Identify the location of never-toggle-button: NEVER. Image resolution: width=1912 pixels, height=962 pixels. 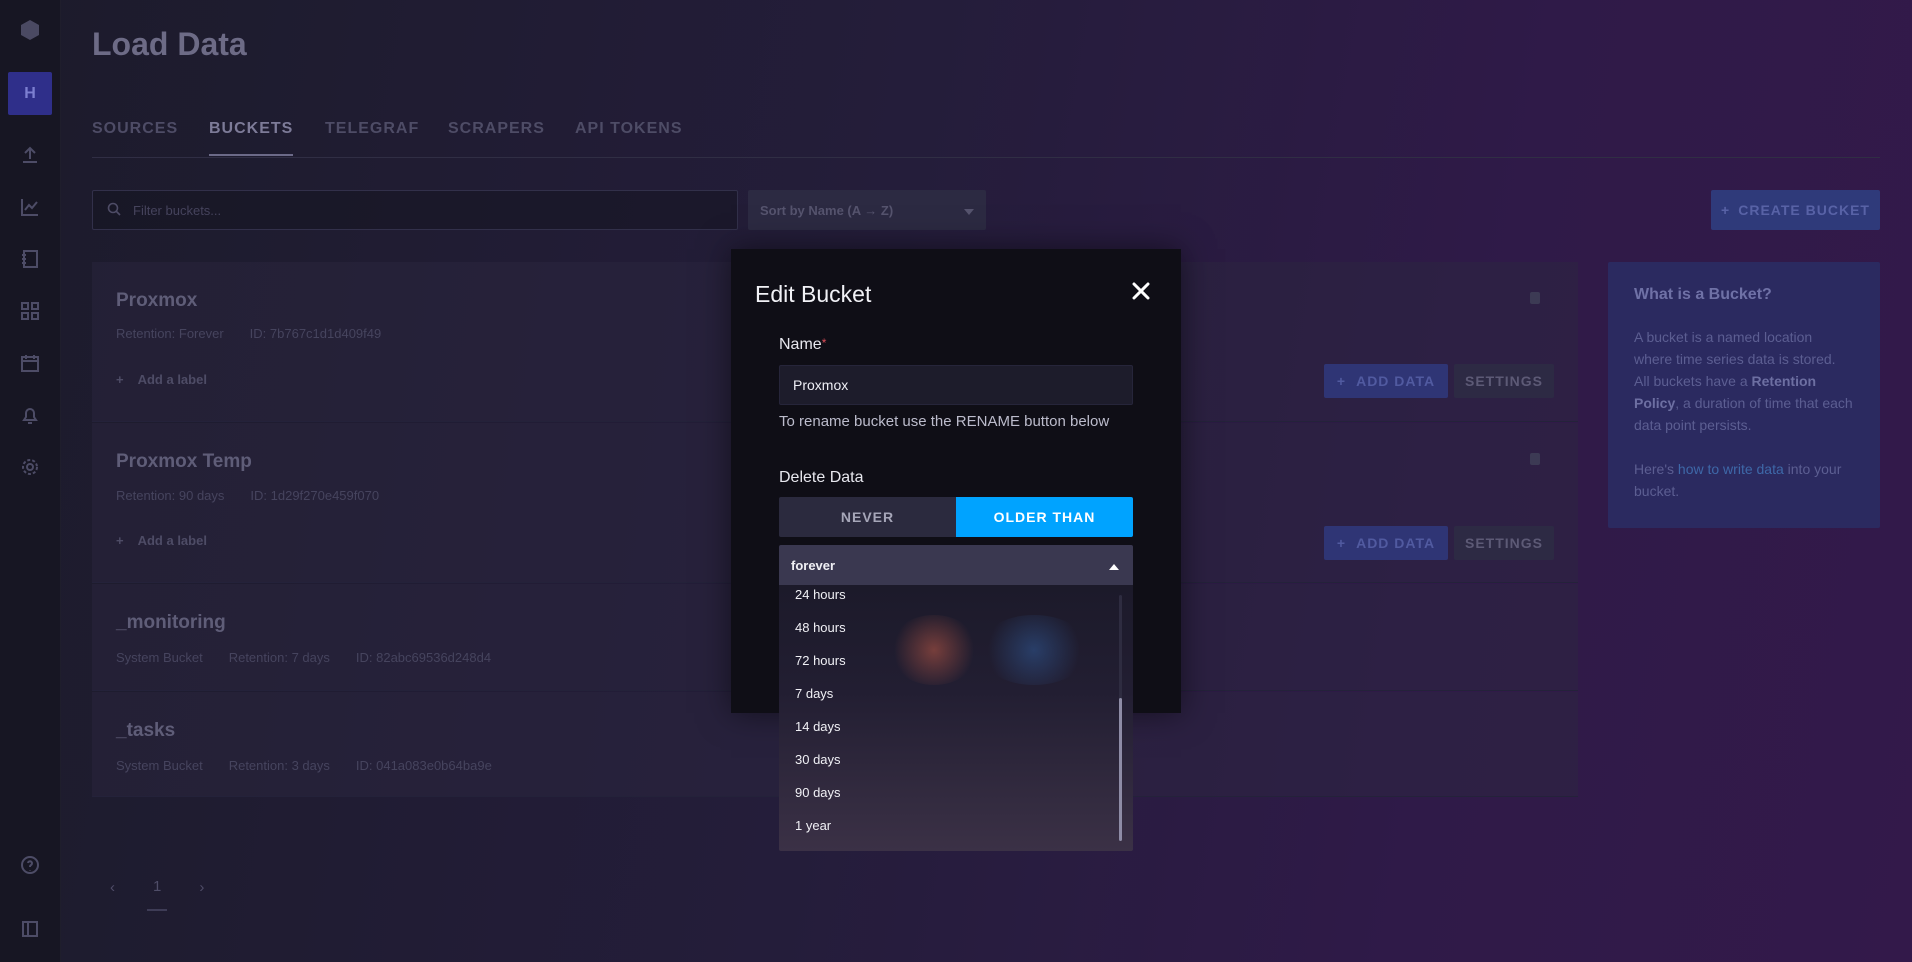
(867, 517).